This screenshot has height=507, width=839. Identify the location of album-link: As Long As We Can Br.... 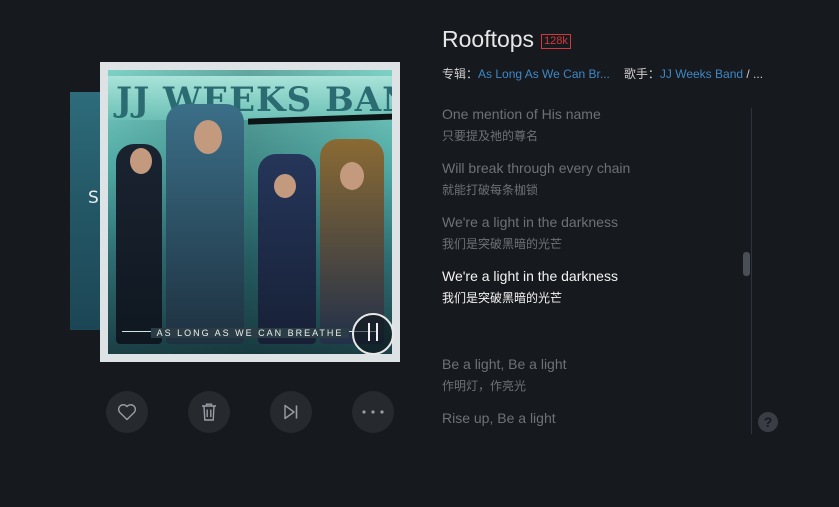
(544, 74).